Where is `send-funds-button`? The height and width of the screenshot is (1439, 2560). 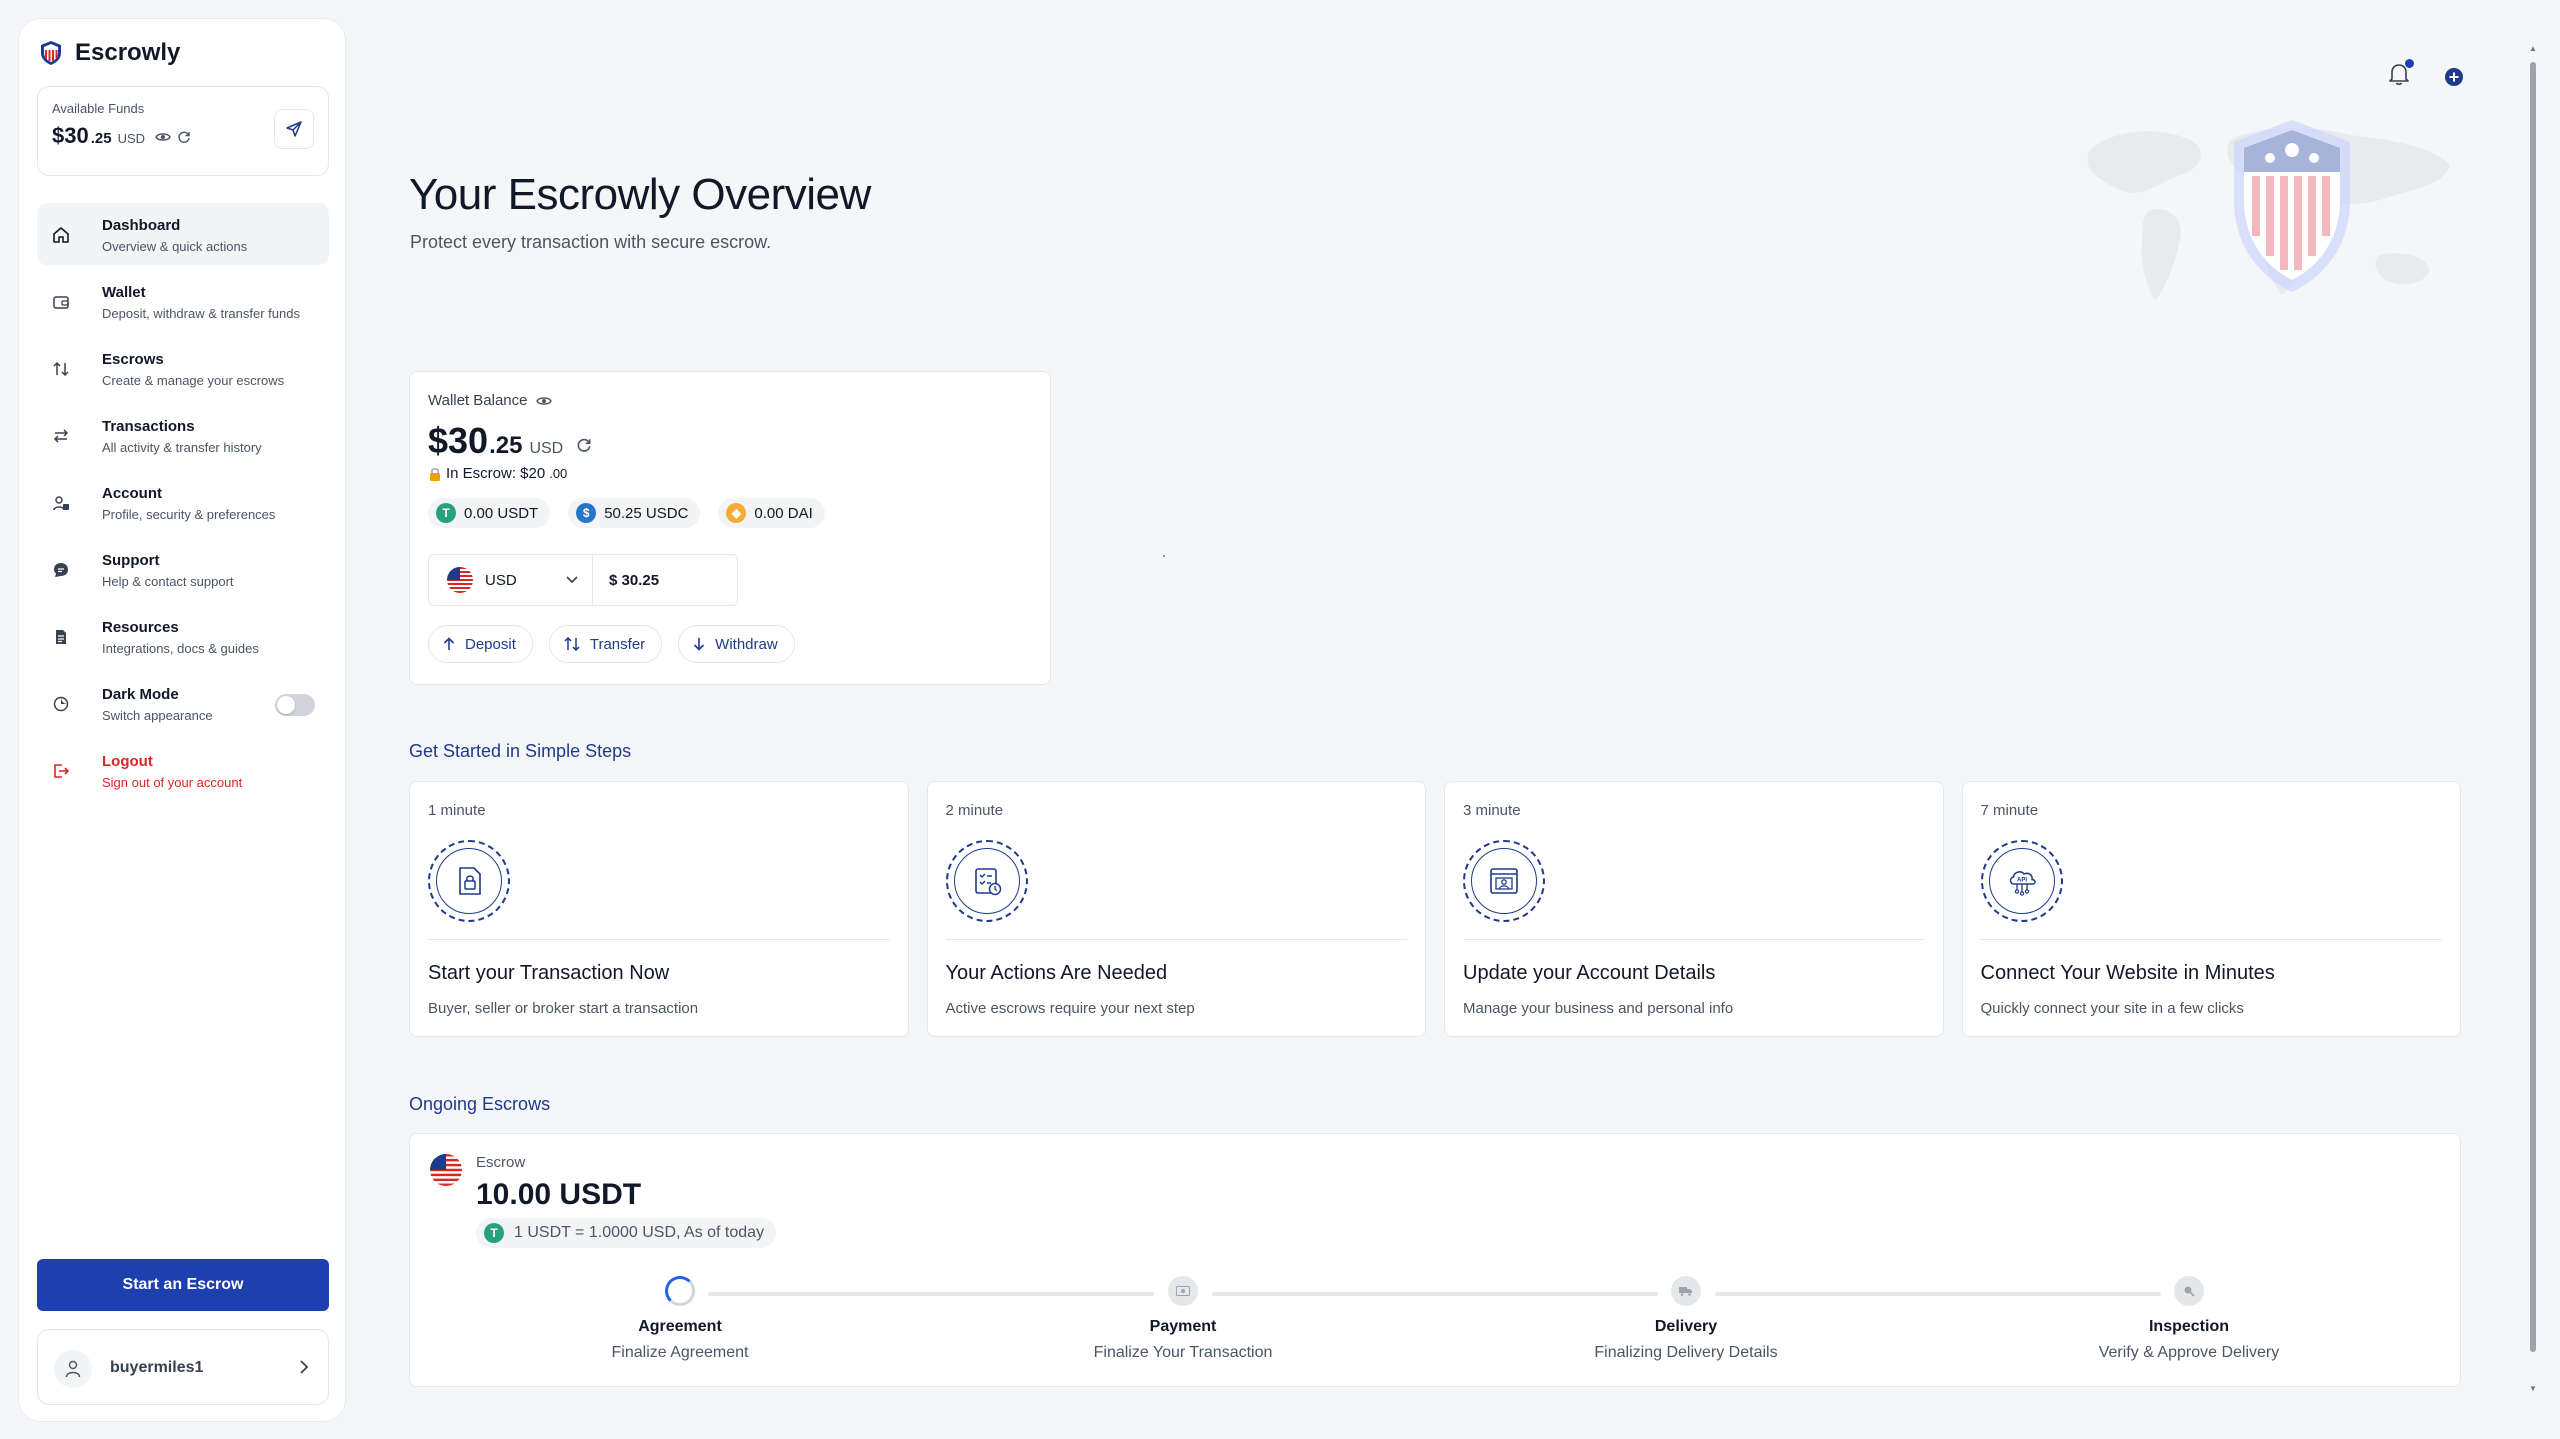 send-funds-button is located at coordinates (294, 129).